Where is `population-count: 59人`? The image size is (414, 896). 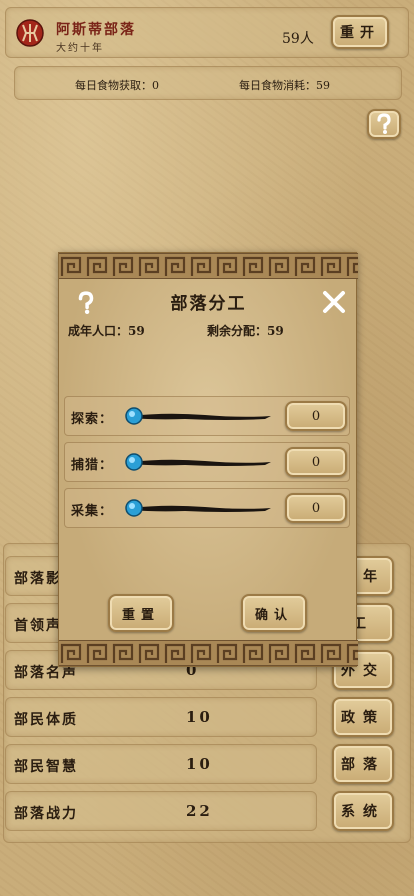
population-count: 59人 is located at coordinates (298, 39).